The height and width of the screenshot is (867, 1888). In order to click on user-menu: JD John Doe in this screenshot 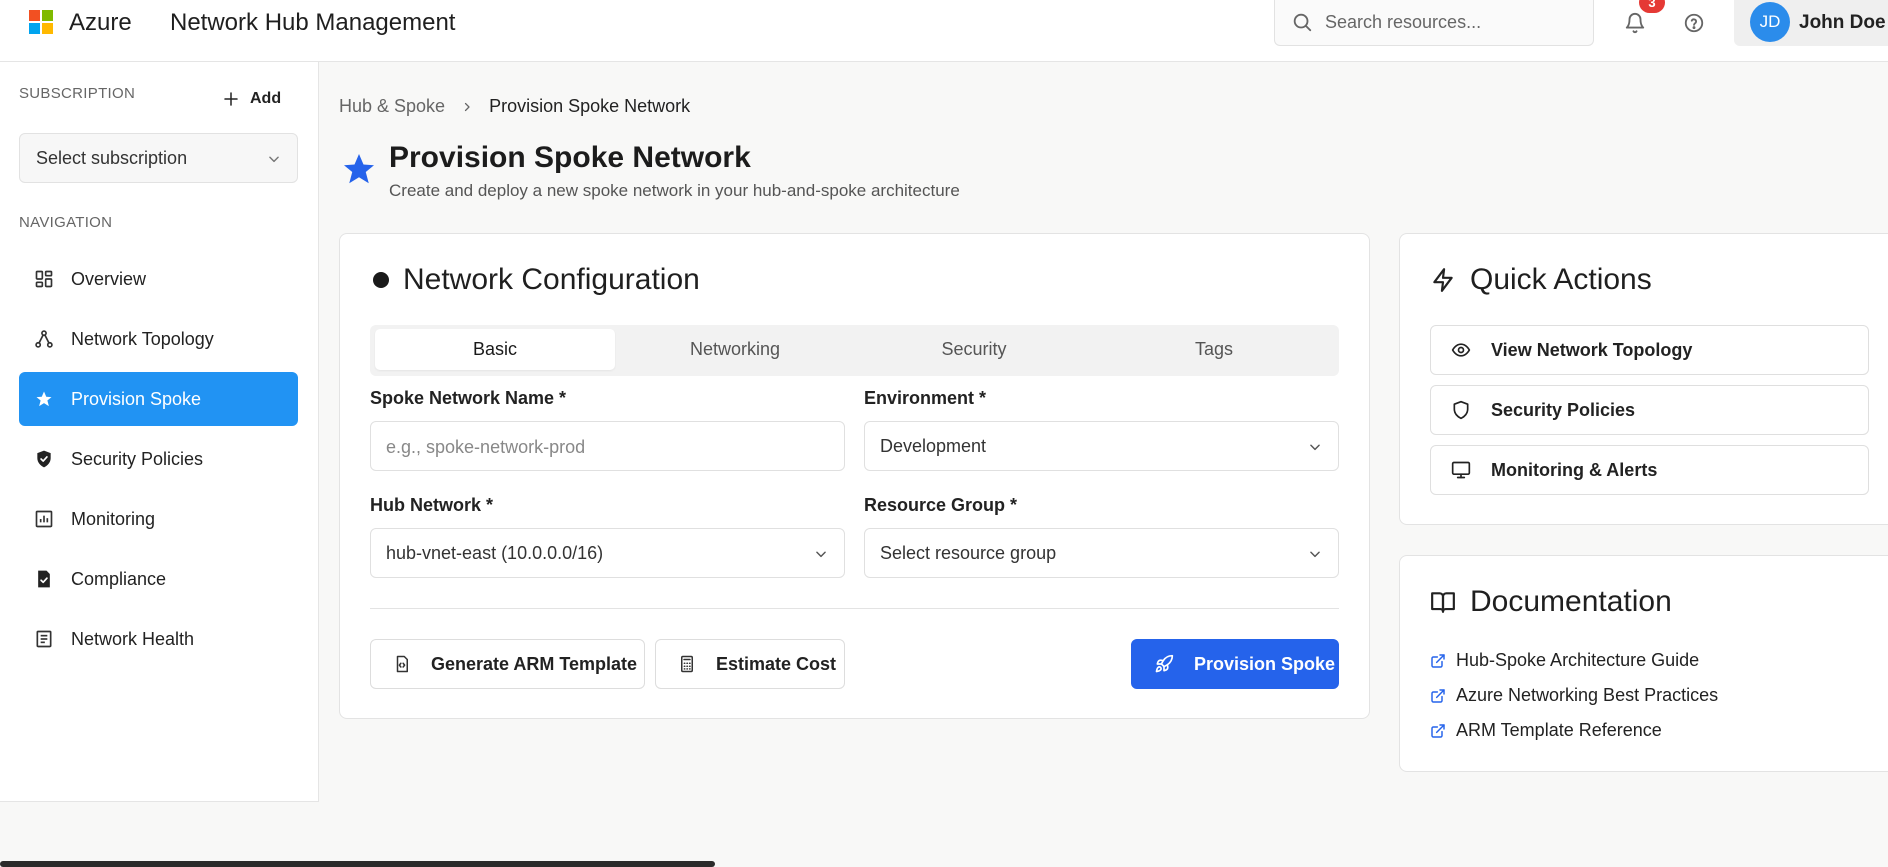, I will do `click(1811, 23)`.